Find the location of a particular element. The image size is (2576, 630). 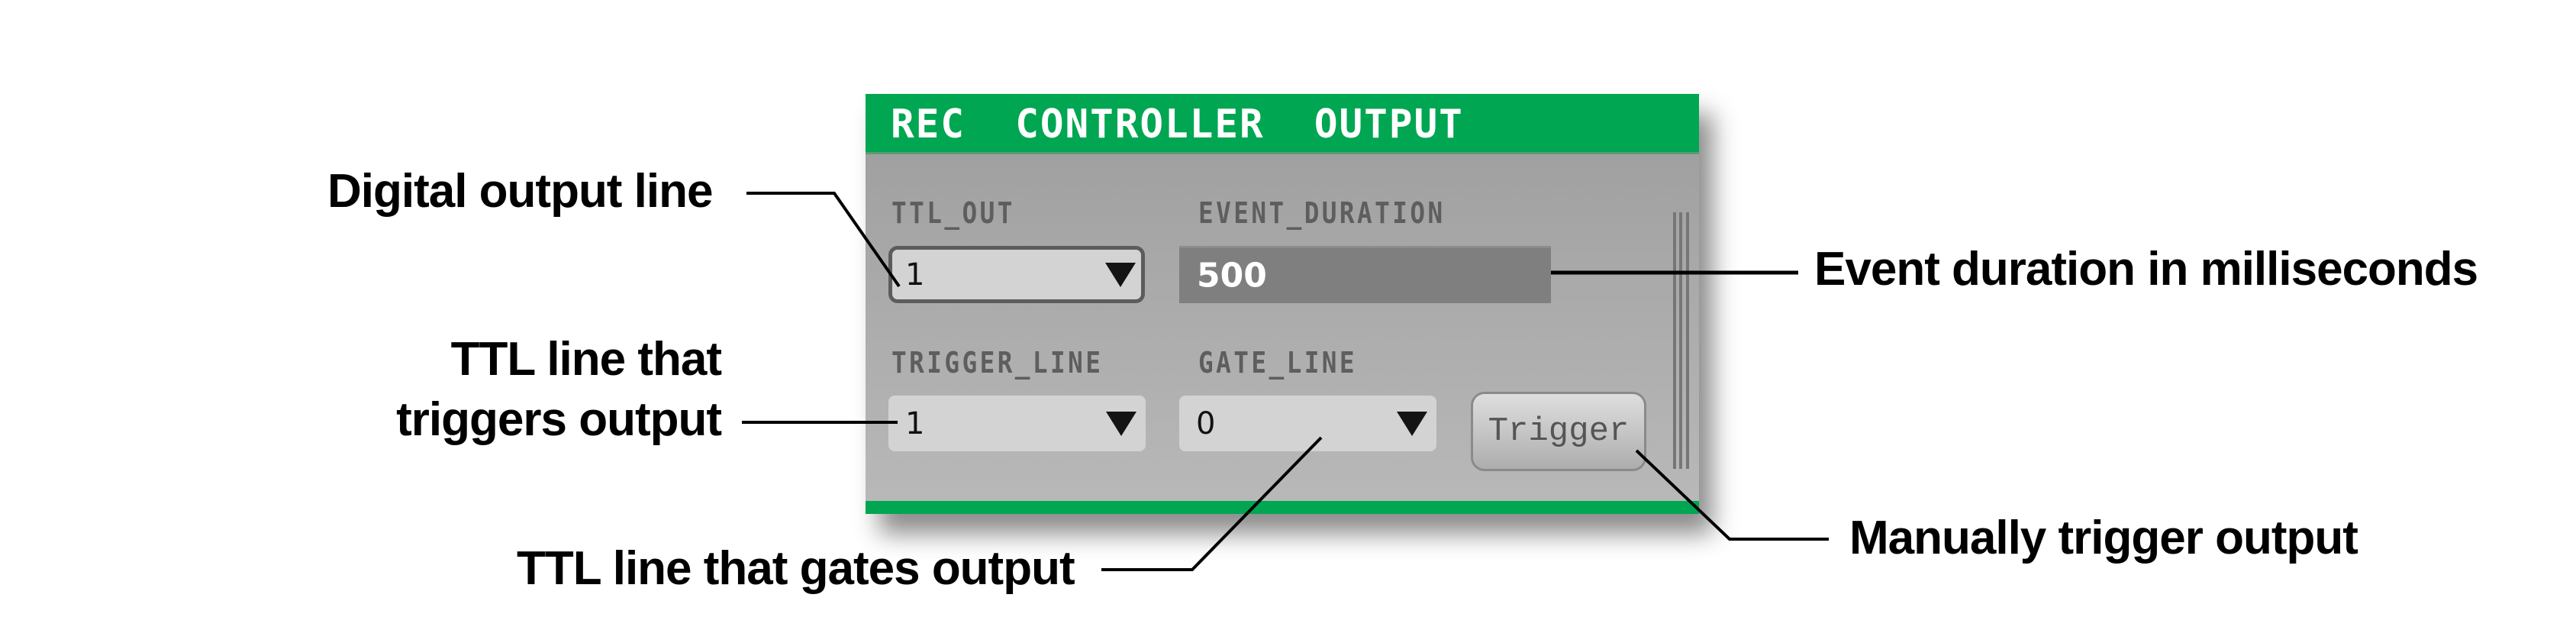

trigger-line-label: TRIGGER_LINE is located at coordinates (998, 363).